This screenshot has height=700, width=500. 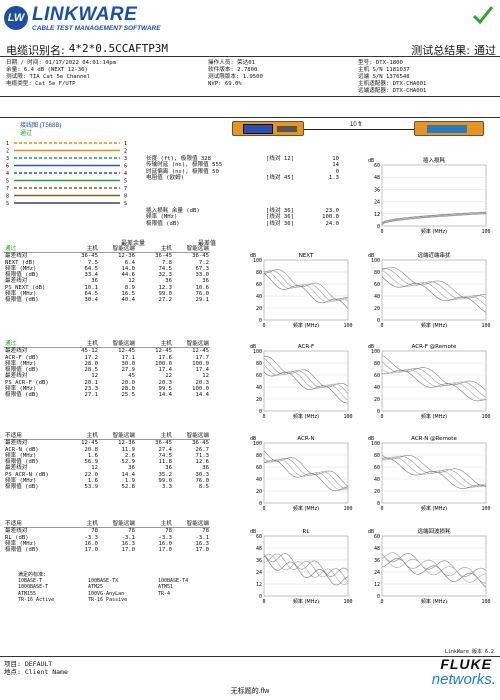 I want to click on table-cell: 12-36, so click(x=126, y=256).